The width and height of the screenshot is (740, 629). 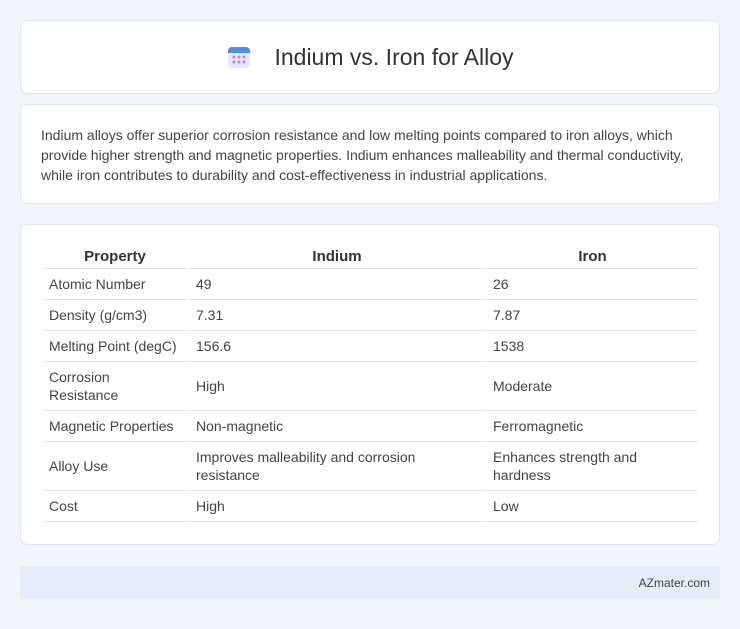 What do you see at coordinates (335, 257) in the screenshot?
I see `header-indium: Indium` at bounding box center [335, 257].